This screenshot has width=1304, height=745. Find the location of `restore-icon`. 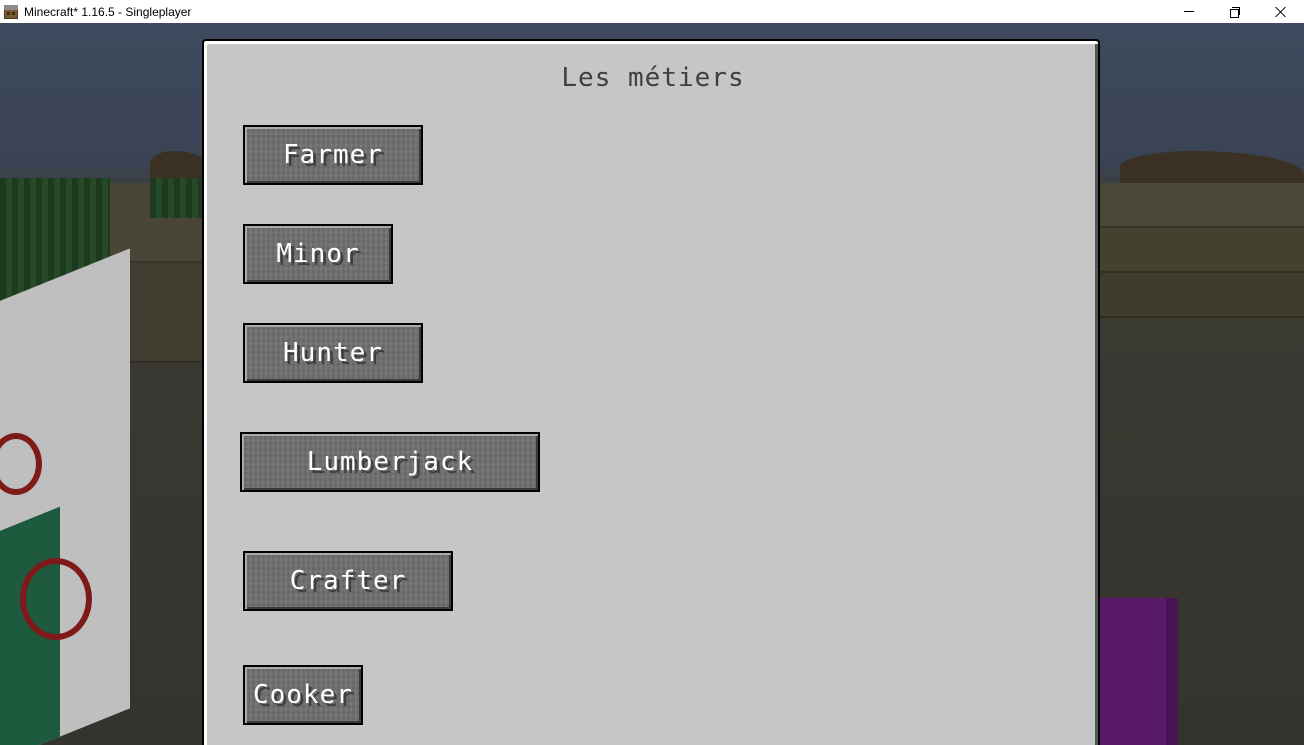

restore-icon is located at coordinates (1235, 12).